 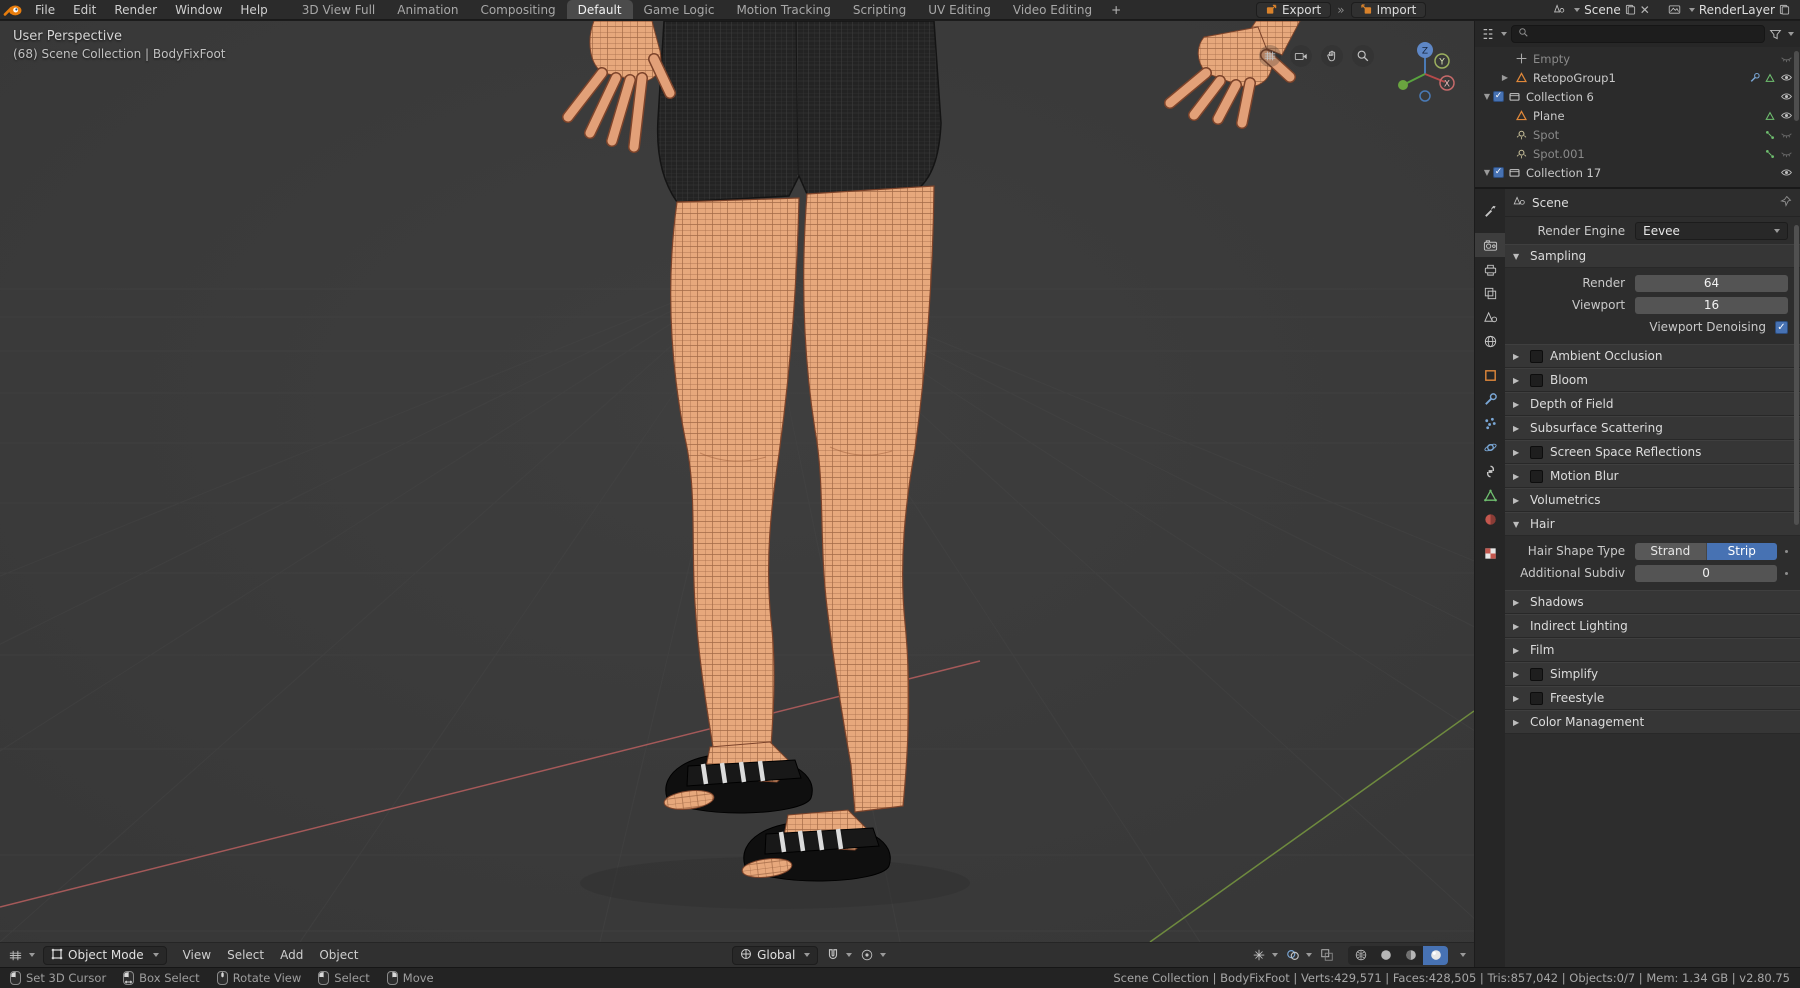 I want to click on show-gizmo-button, so click(x=1265, y=955).